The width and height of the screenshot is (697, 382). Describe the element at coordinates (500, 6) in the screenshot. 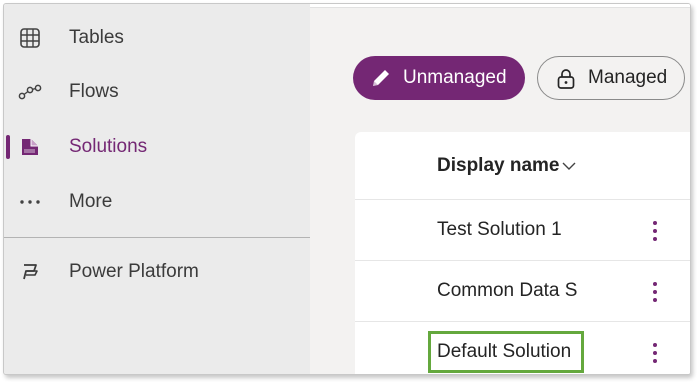

I see `top-border` at that location.